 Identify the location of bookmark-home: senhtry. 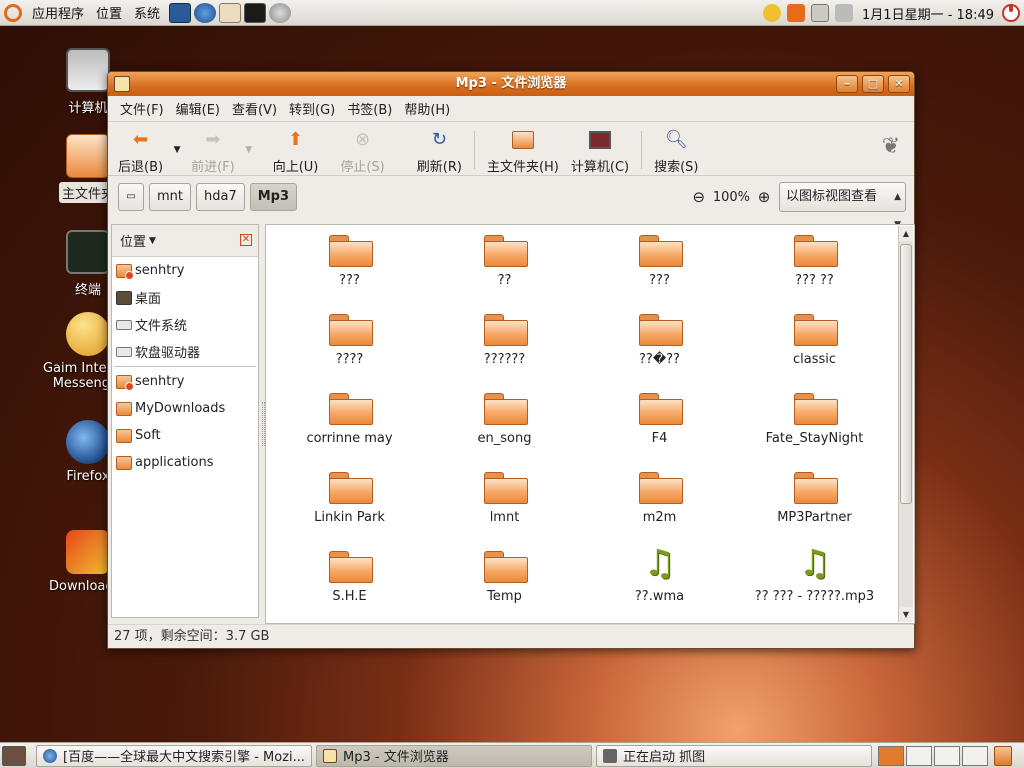
(185, 381).